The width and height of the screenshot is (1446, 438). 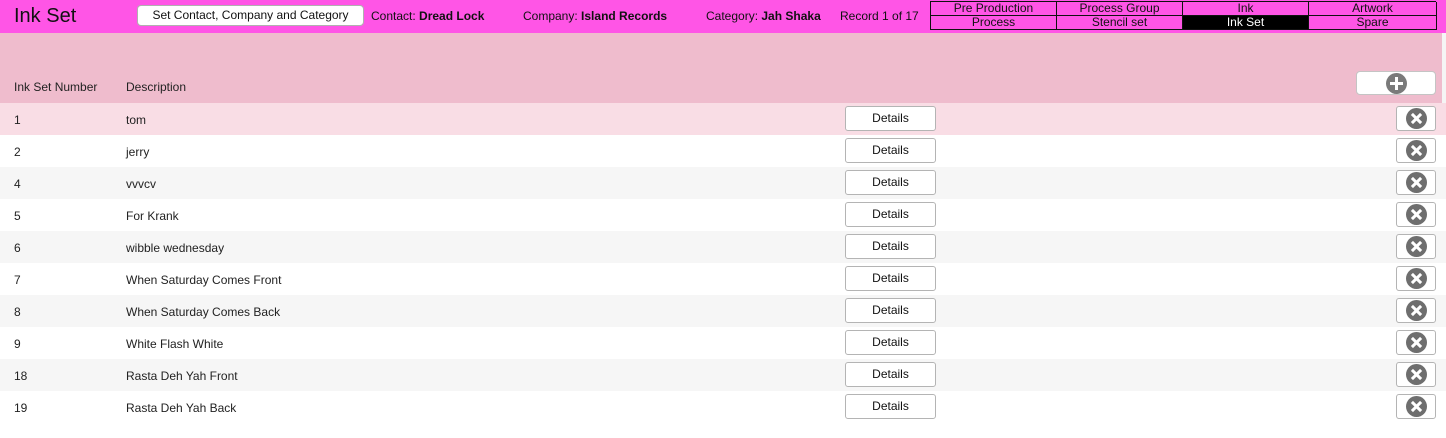 What do you see at coordinates (723, 119) in the screenshot?
I see `table-row: 1 tom Details` at bounding box center [723, 119].